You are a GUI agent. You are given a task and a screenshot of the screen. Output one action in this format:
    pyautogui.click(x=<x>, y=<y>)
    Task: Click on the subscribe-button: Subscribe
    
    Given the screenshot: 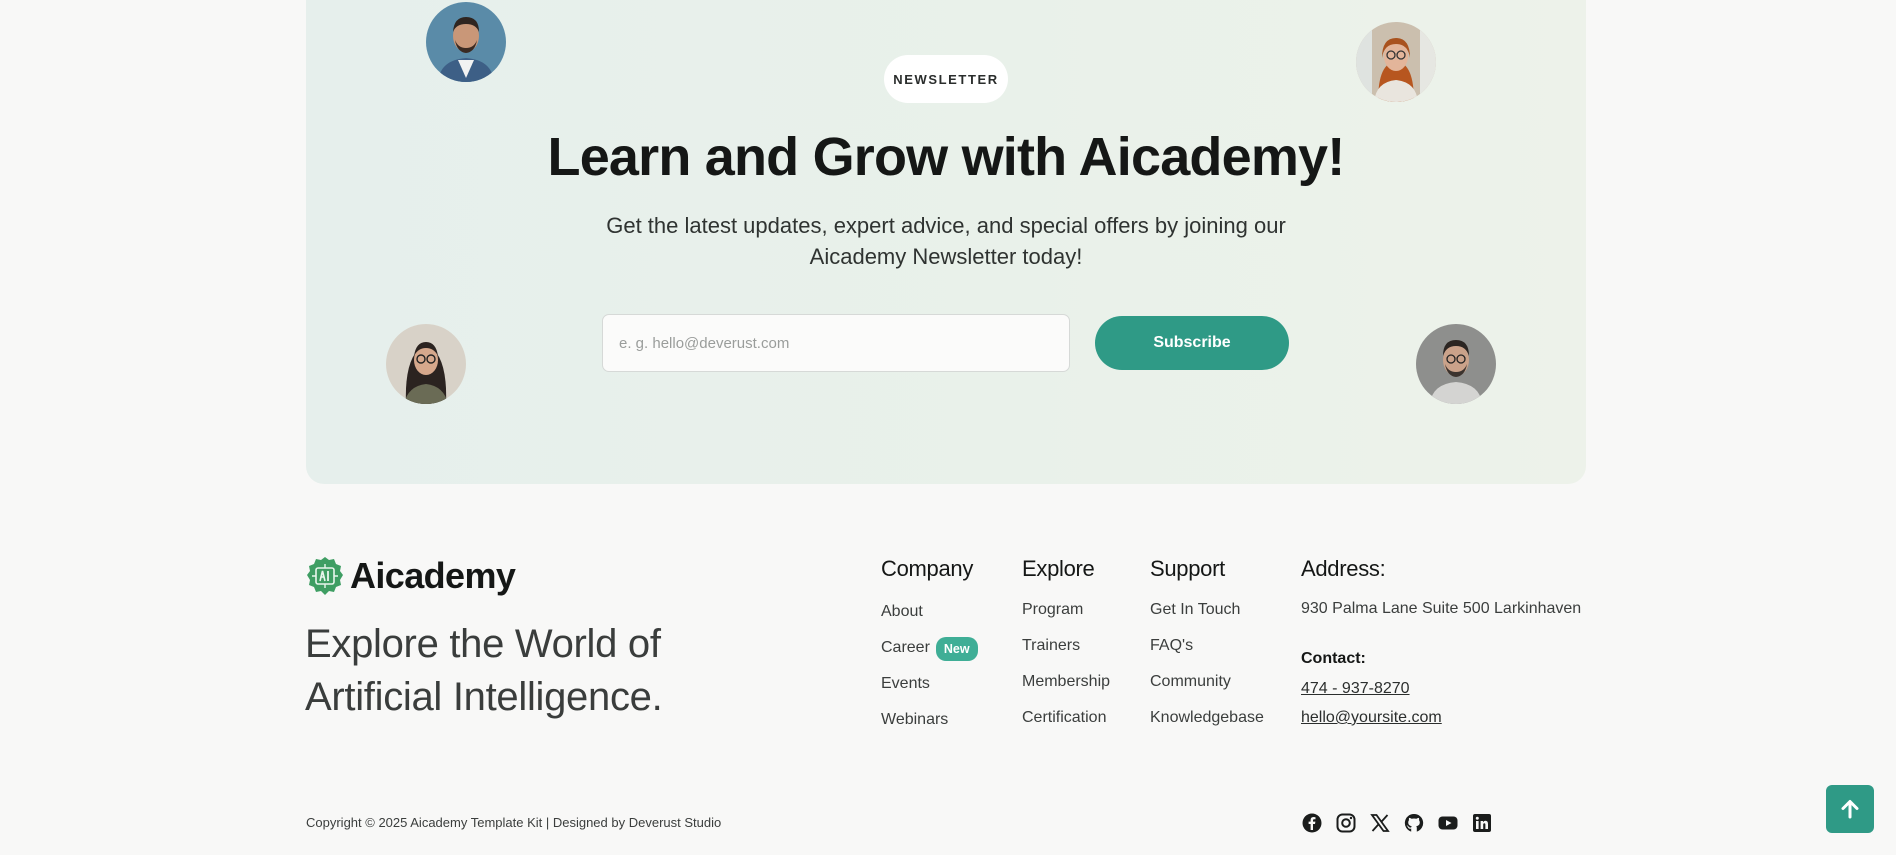 What is the action you would take?
    pyautogui.click(x=1192, y=343)
    